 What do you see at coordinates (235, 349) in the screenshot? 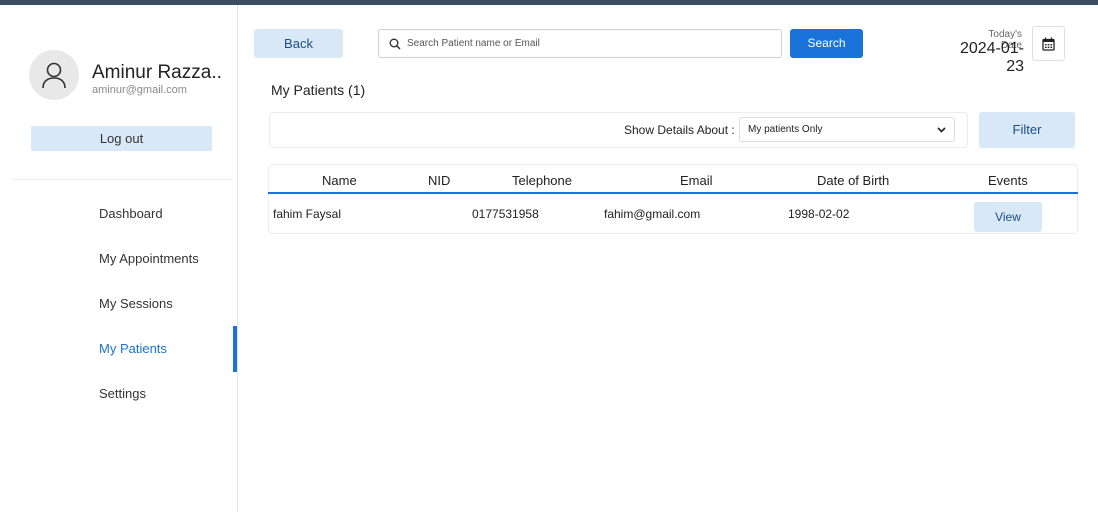
I see `active-indicator` at bounding box center [235, 349].